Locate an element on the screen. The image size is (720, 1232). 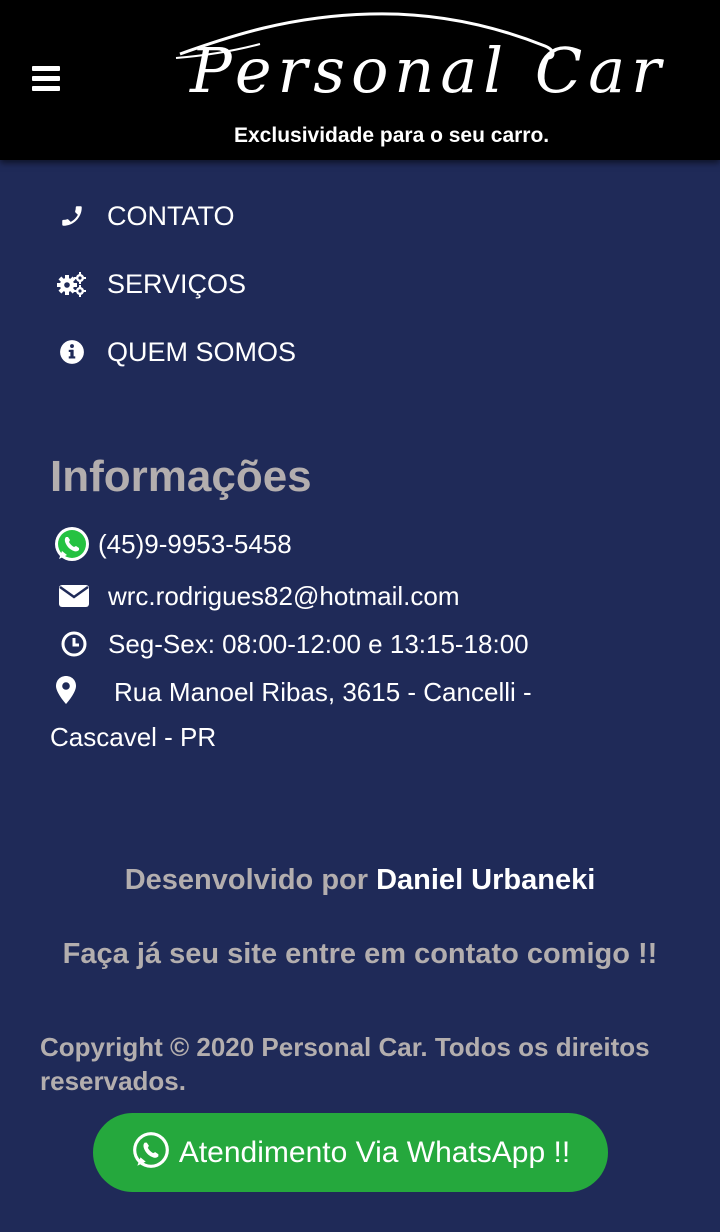
phone-row: (45)9-9953-5458 is located at coordinates (172, 544).